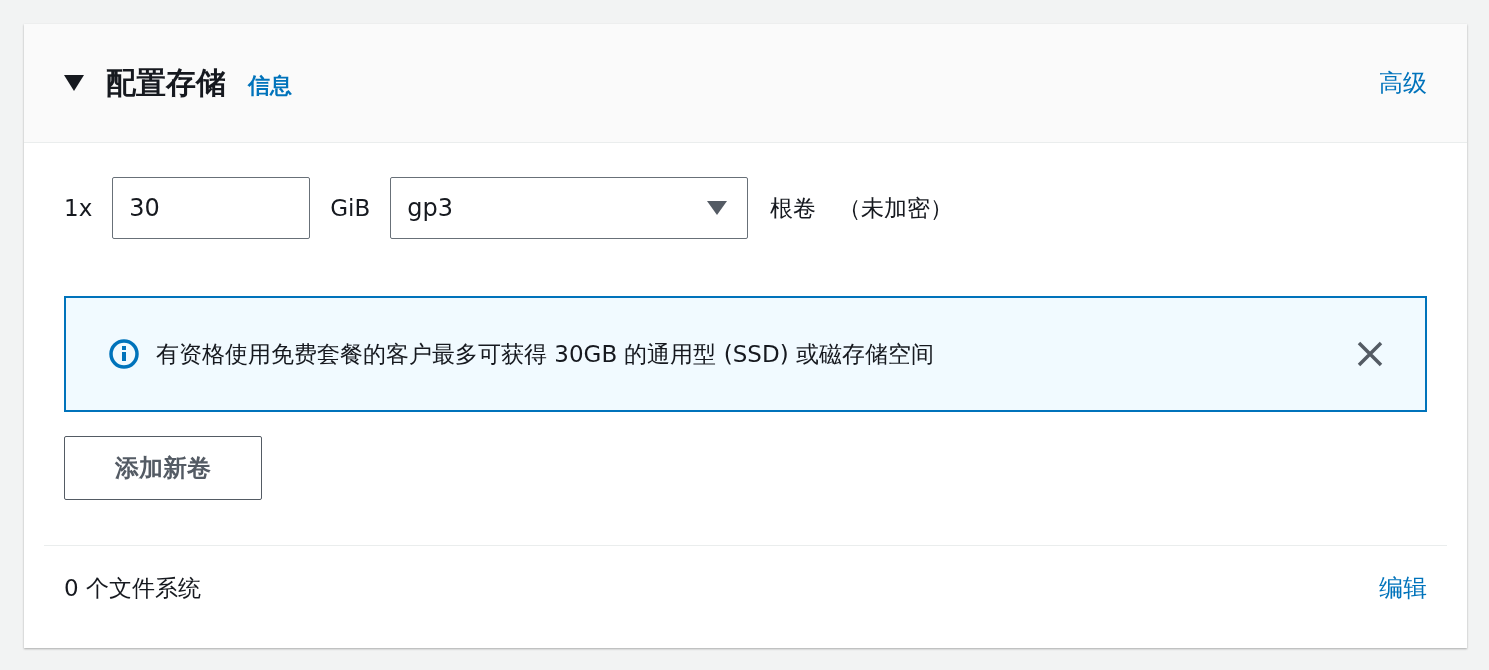  What do you see at coordinates (163, 468) in the screenshot?
I see `add-volume-button: 添加新卷` at bounding box center [163, 468].